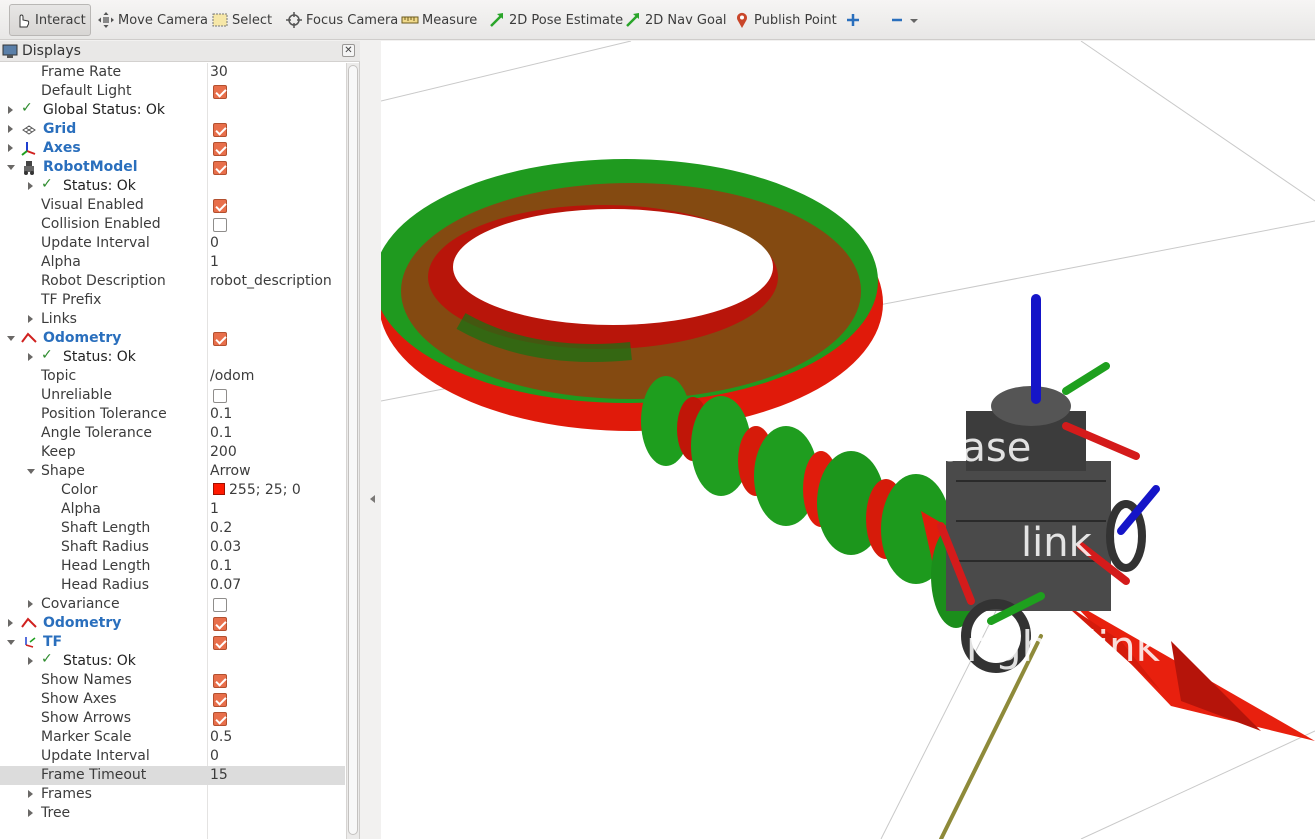 The width and height of the screenshot is (1315, 839). I want to click on tree-row-default-light: Default Light, so click(172, 91).